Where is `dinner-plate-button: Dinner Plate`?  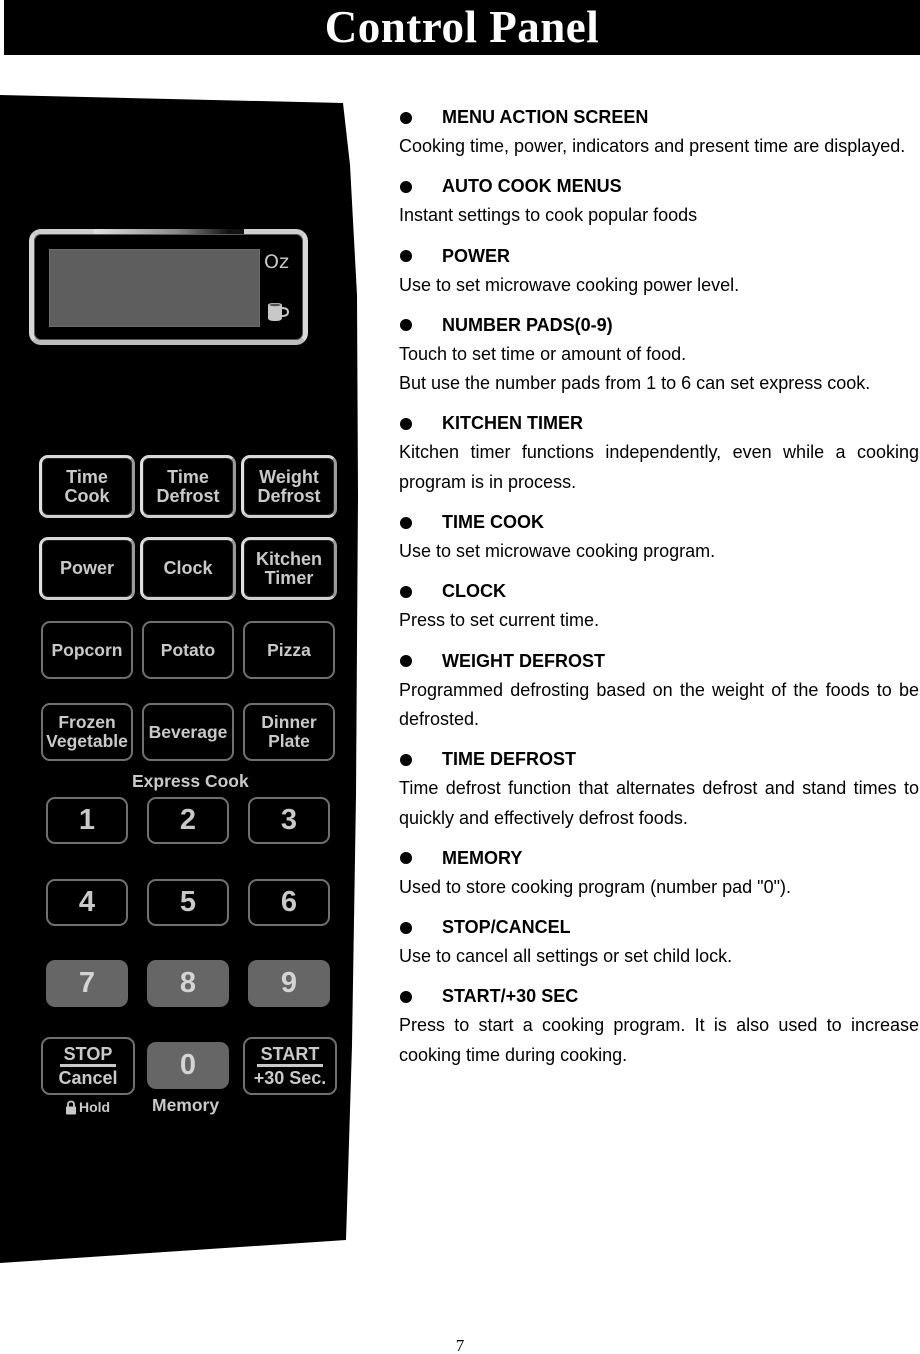 dinner-plate-button: Dinner Plate is located at coordinates (289, 732).